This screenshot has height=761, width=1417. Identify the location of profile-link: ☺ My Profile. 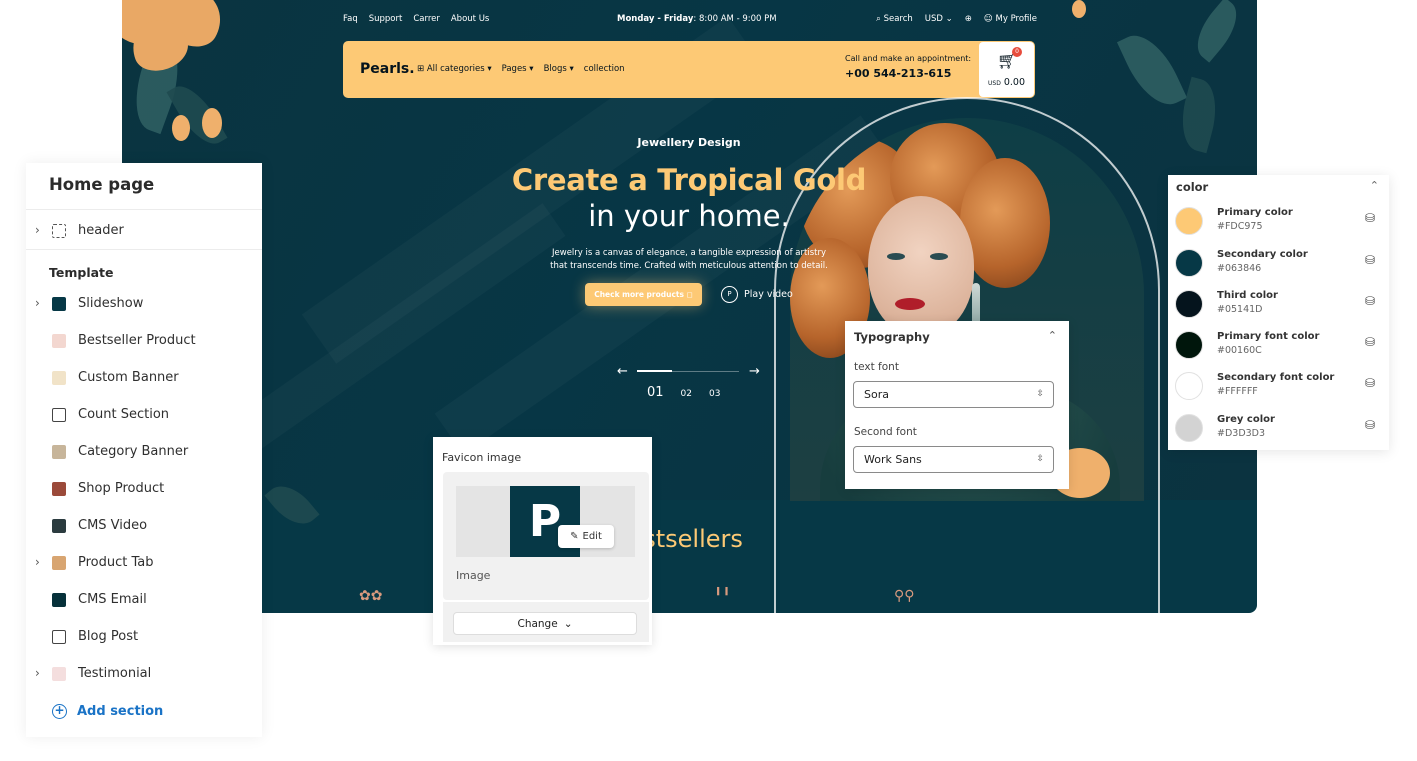
(1010, 19).